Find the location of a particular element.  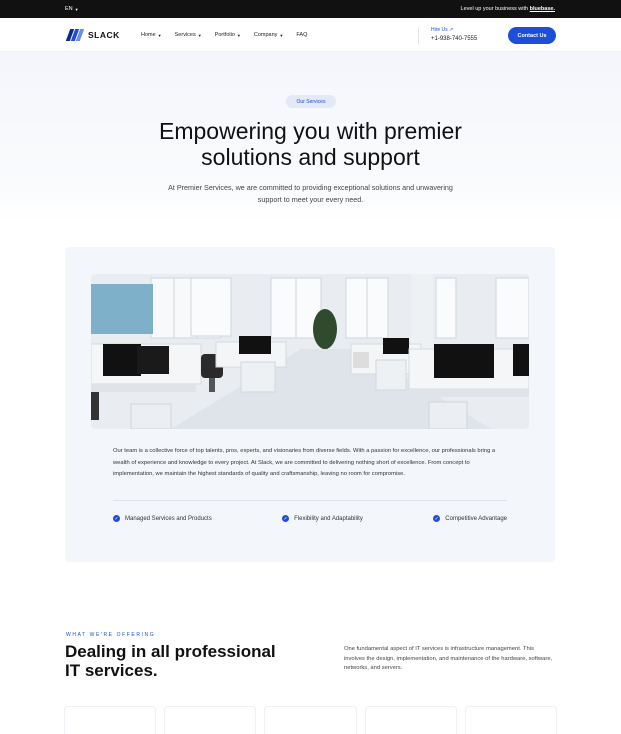

section-title: Dealing in all professional IT services. is located at coordinates (195, 661).